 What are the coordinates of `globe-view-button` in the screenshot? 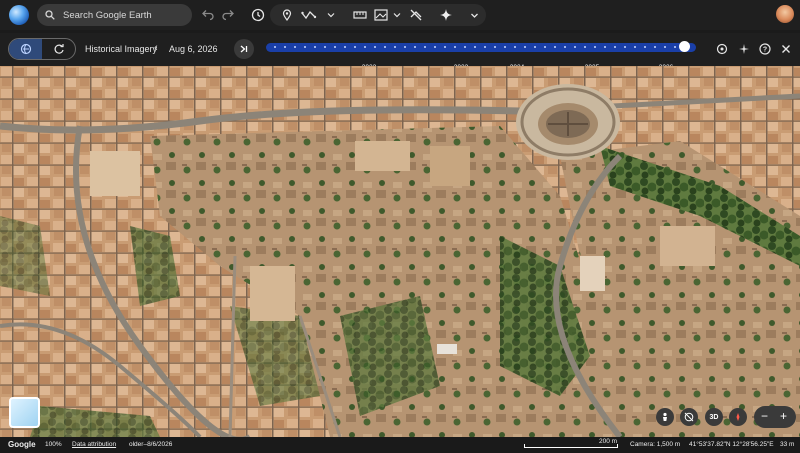 It's located at (25, 49).